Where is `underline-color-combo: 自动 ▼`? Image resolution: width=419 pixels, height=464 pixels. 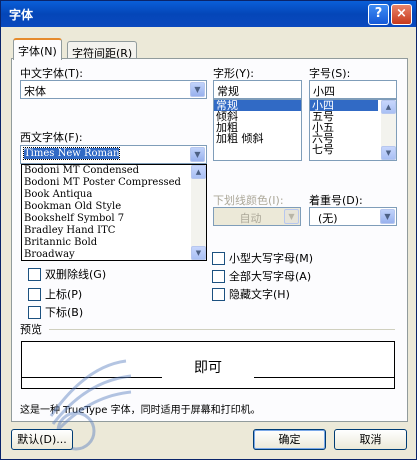
underline-color-combo: 自动 ▼ is located at coordinates (257, 216).